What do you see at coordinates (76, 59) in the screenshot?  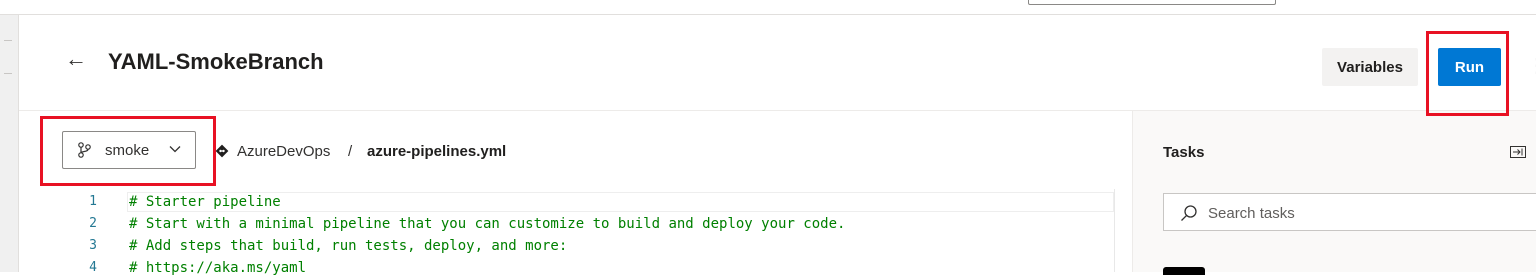 I see `arrow-left-icon: ←` at bounding box center [76, 59].